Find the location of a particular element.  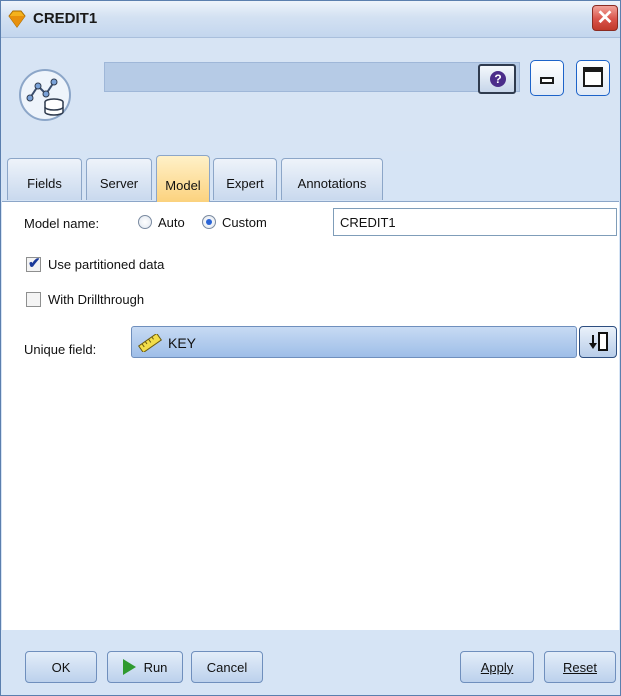

node-name-strip is located at coordinates (312, 77).